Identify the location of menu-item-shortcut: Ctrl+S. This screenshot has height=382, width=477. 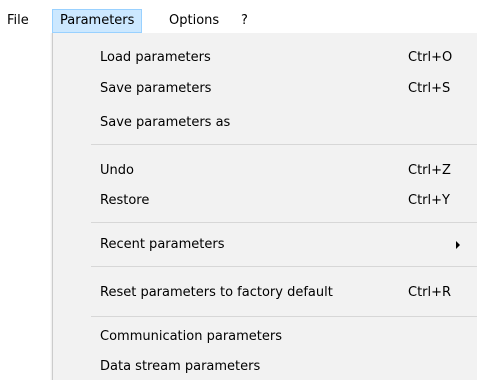
(429, 88).